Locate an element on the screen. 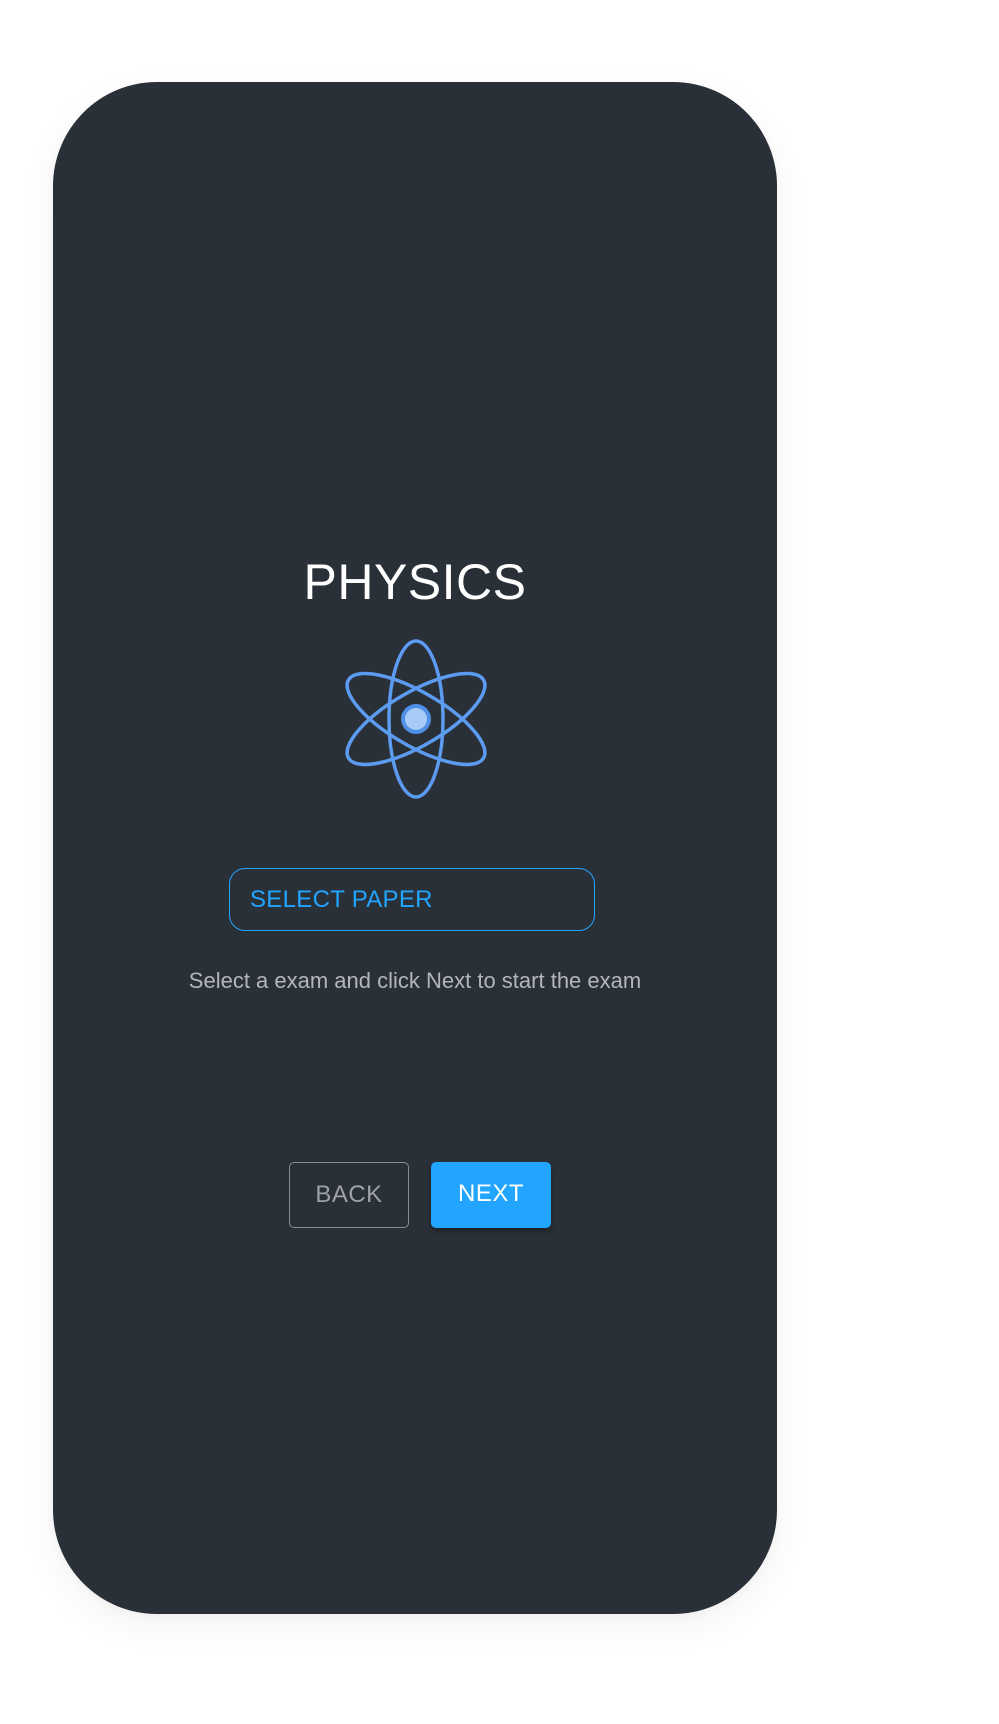 The height and width of the screenshot is (1724, 999). select-paper-label: SELECT PAPER is located at coordinates (341, 899).